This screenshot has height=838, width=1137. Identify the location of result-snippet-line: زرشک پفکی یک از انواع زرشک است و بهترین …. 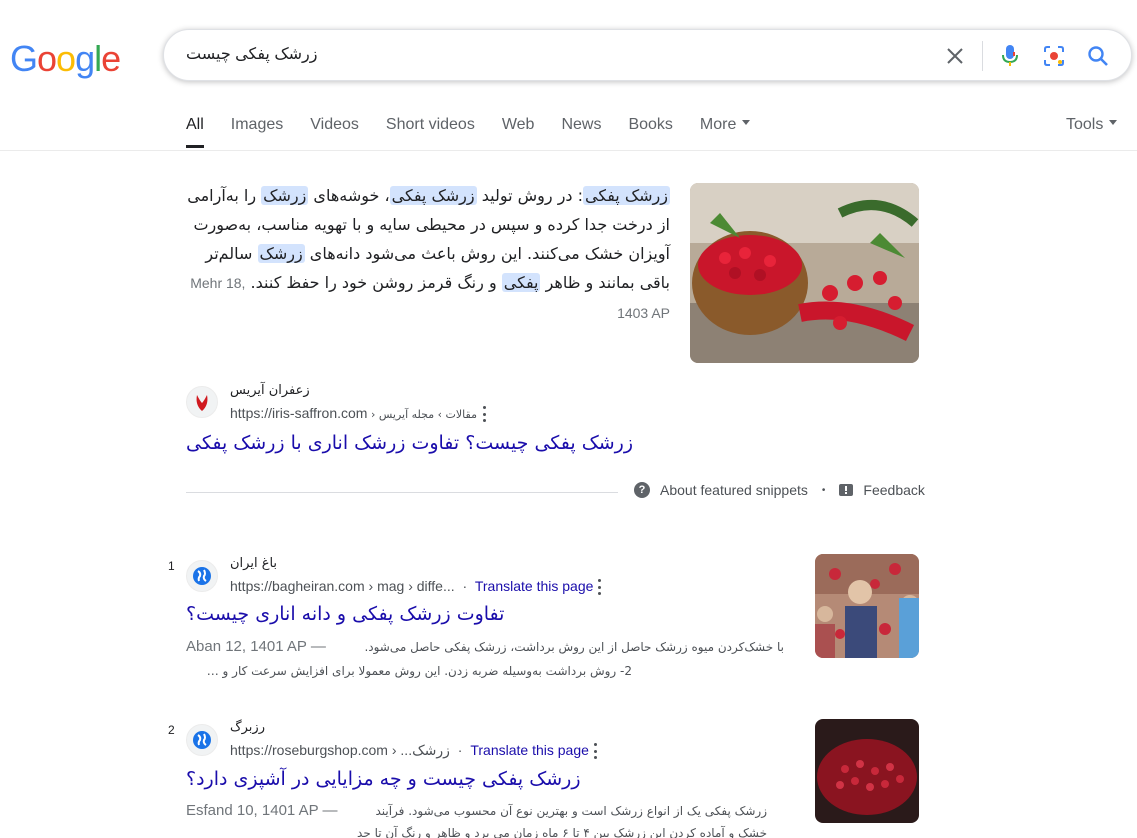
(571, 811).